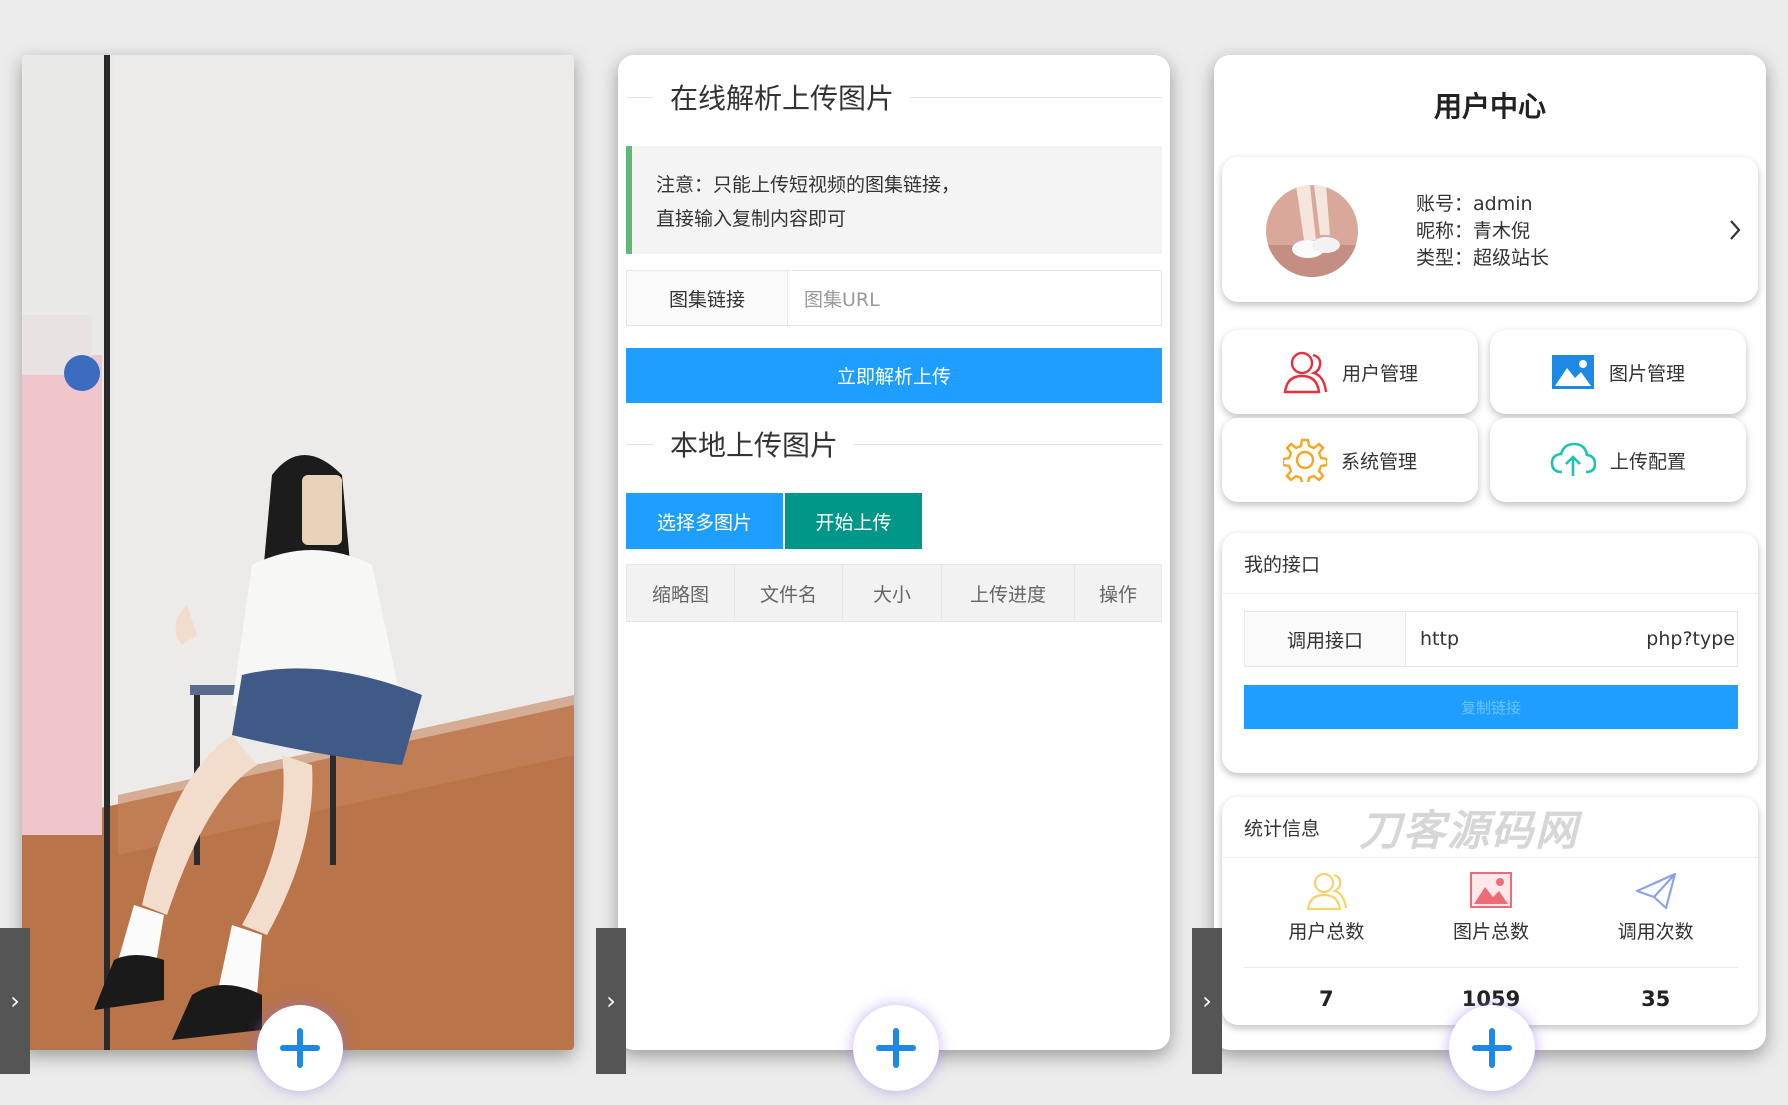 The width and height of the screenshot is (1788, 1105). I want to click on notice-line-1: 注意：只能上传短视频的图集链接，, so click(808, 185).